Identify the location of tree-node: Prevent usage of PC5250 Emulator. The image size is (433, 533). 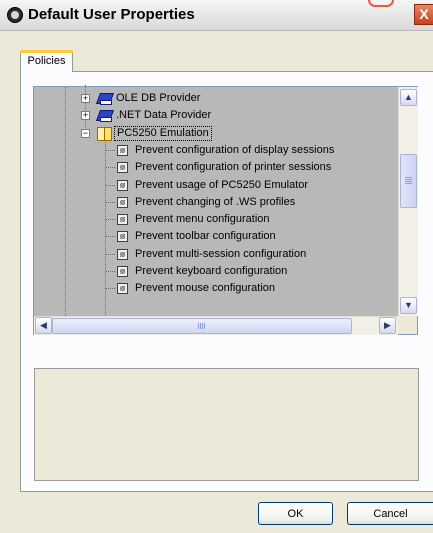
(215, 185).